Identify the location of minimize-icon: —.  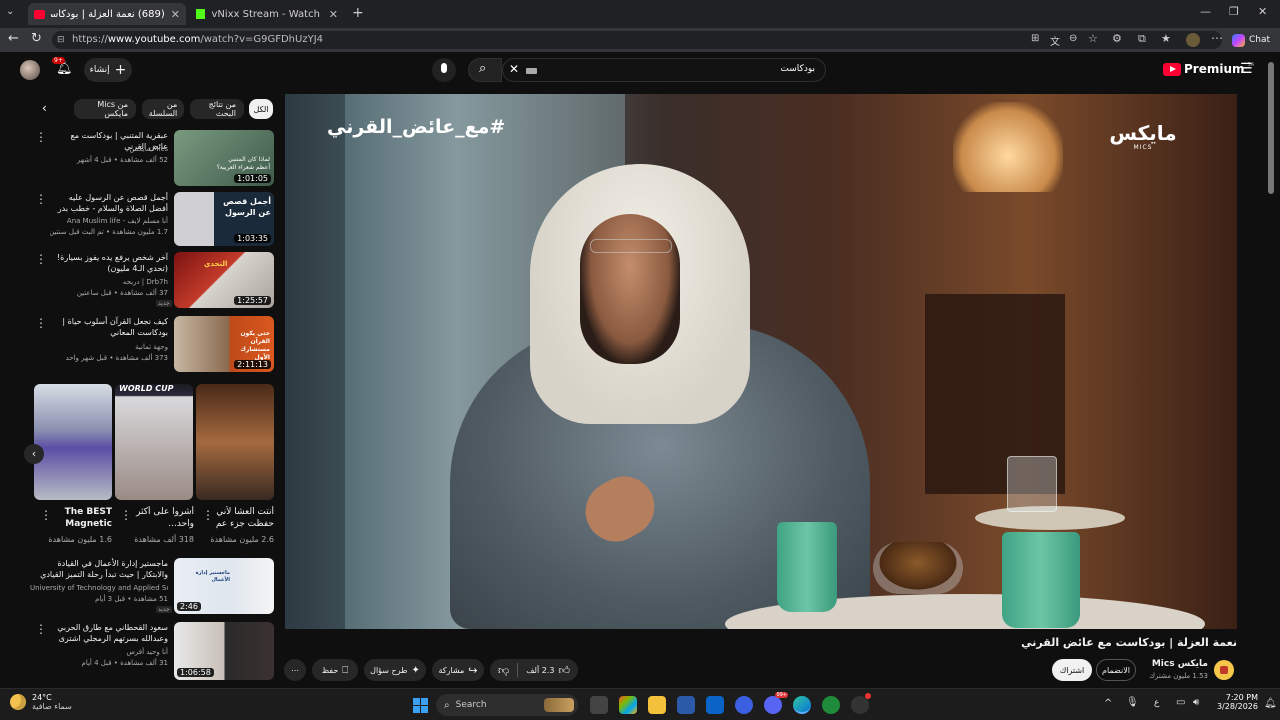
(1205, 11).